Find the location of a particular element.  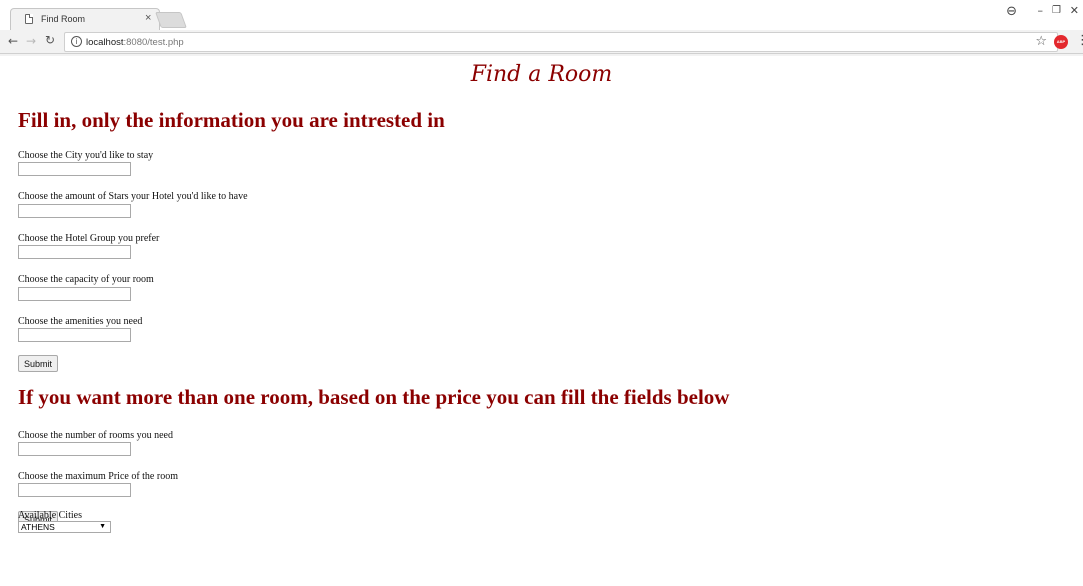

chevron-down-icon: ▼ is located at coordinates (102, 526).